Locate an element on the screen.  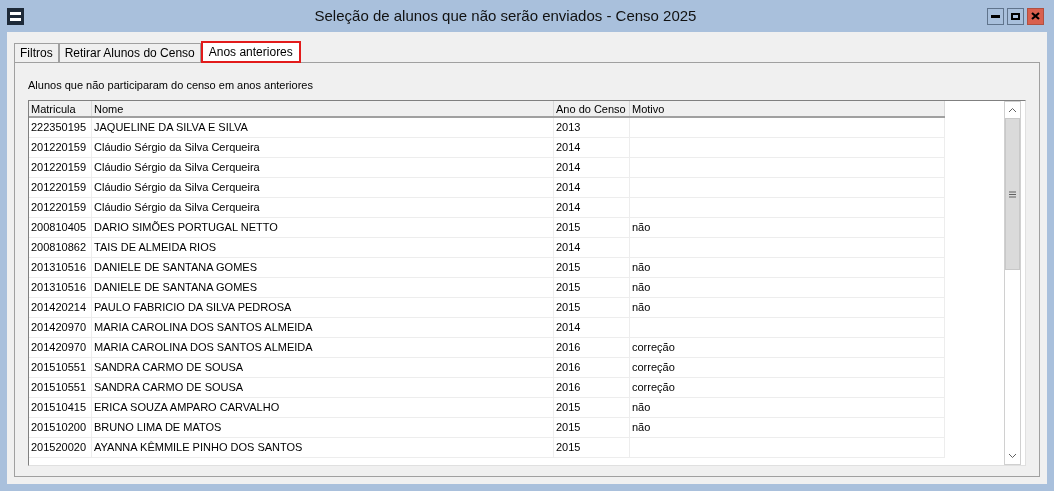
column-header: Ano do Censo is located at coordinates (592, 108).